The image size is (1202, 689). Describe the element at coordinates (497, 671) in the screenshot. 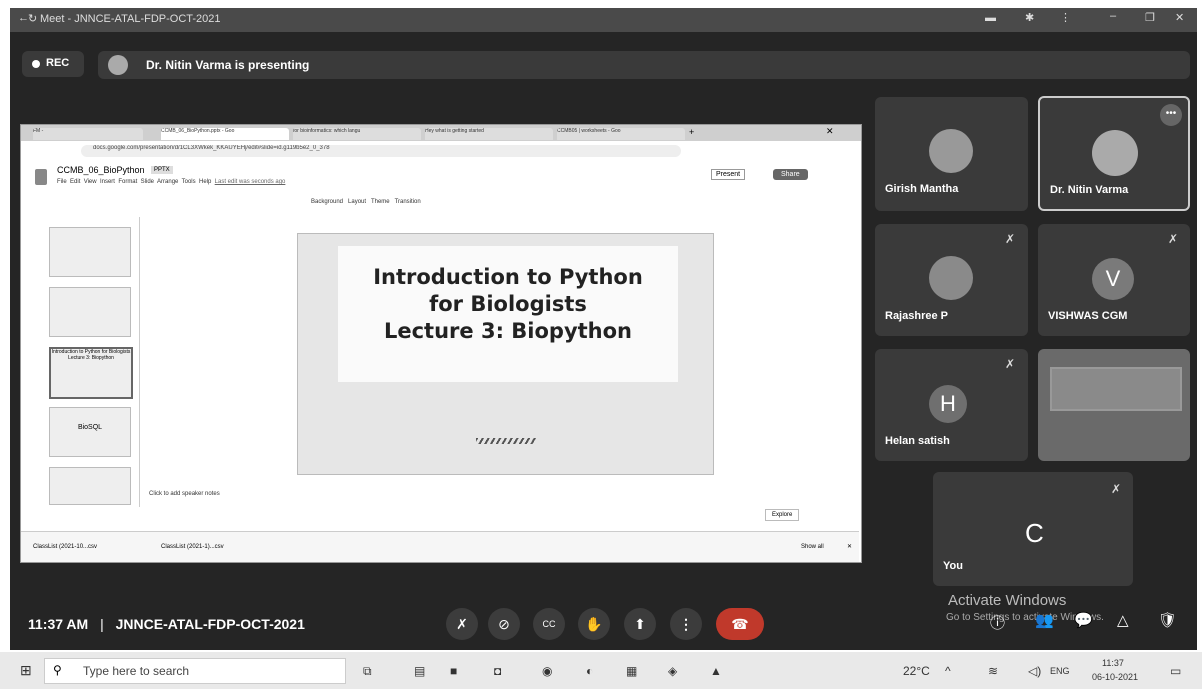

I see `app-icon: ◘` at that location.